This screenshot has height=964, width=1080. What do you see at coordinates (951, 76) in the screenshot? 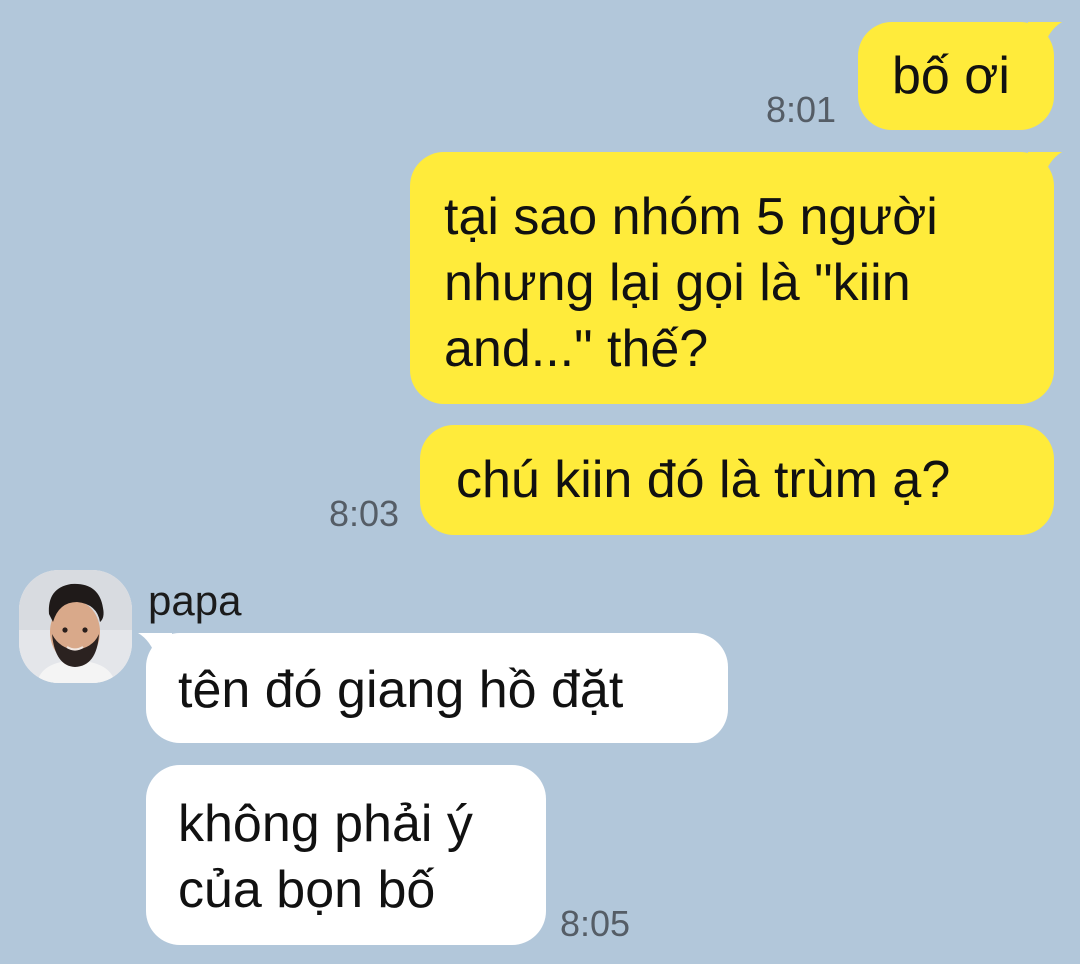
I see `message-text: bố ơi` at bounding box center [951, 76].